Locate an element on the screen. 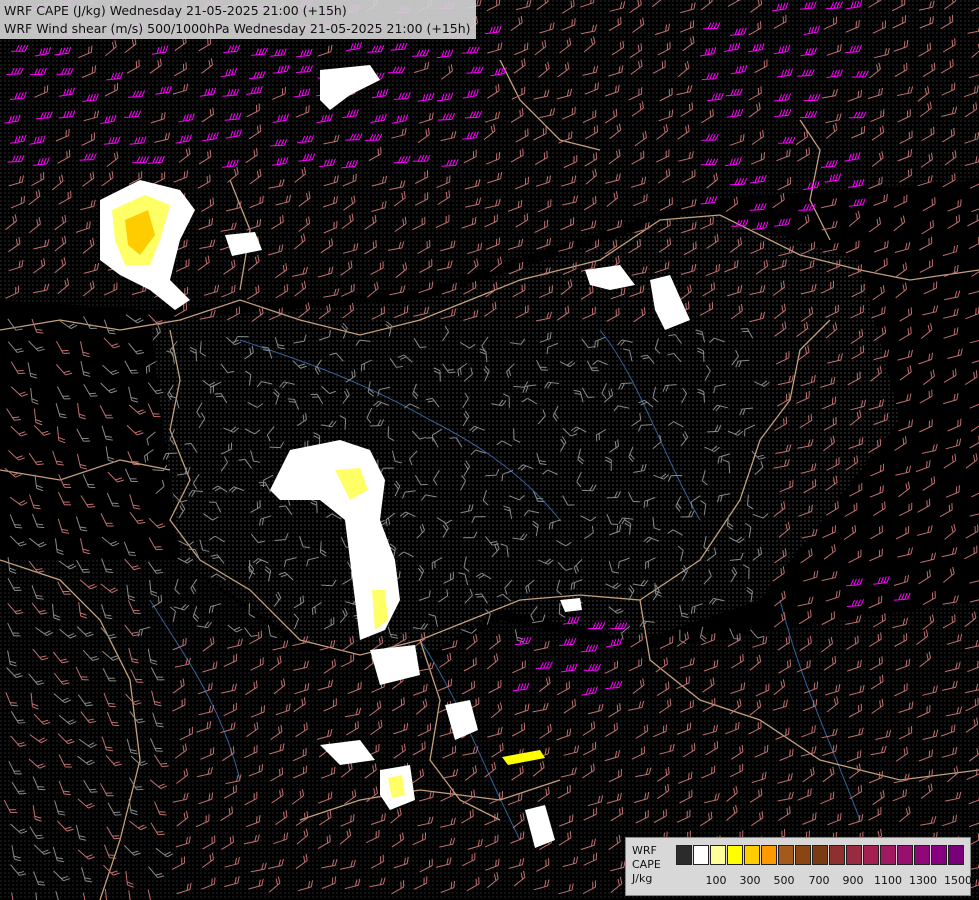  legend-tick: 1300 is located at coordinates (923, 880).